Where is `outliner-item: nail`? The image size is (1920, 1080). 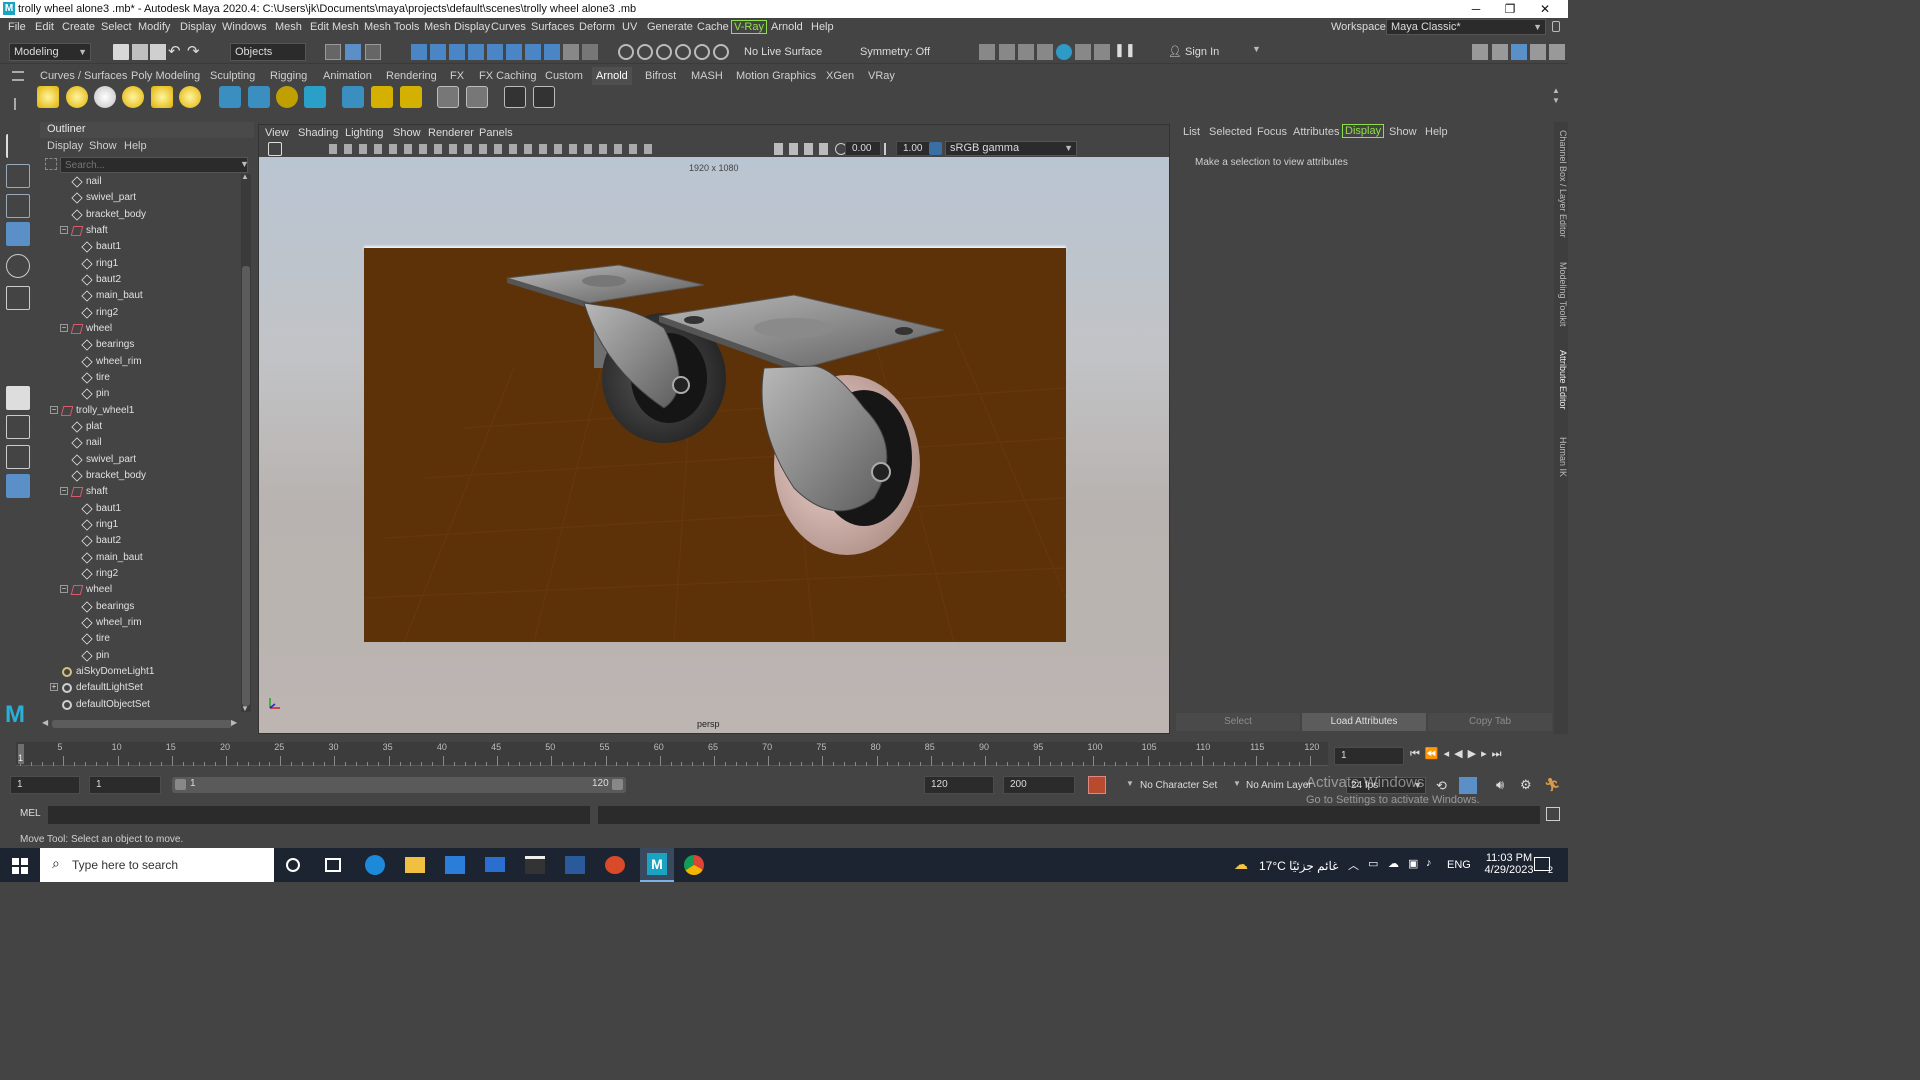 outliner-item: nail is located at coordinates (140, 443).